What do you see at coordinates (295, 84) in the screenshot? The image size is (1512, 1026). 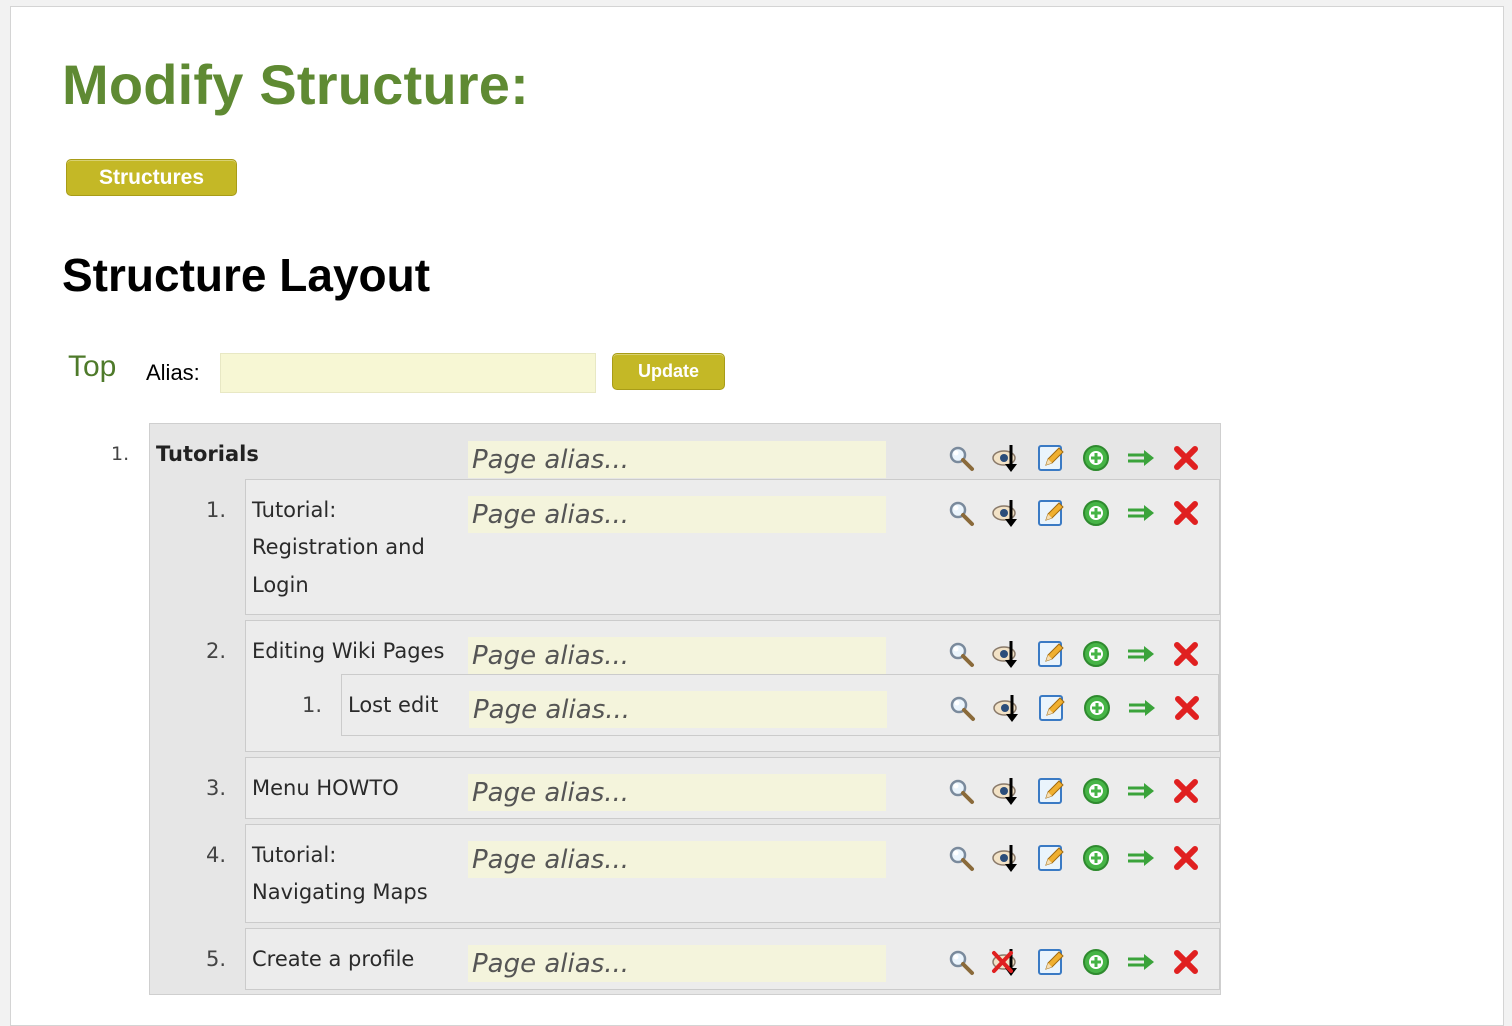 I see `page-title: Modify Structure:` at bounding box center [295, 84].